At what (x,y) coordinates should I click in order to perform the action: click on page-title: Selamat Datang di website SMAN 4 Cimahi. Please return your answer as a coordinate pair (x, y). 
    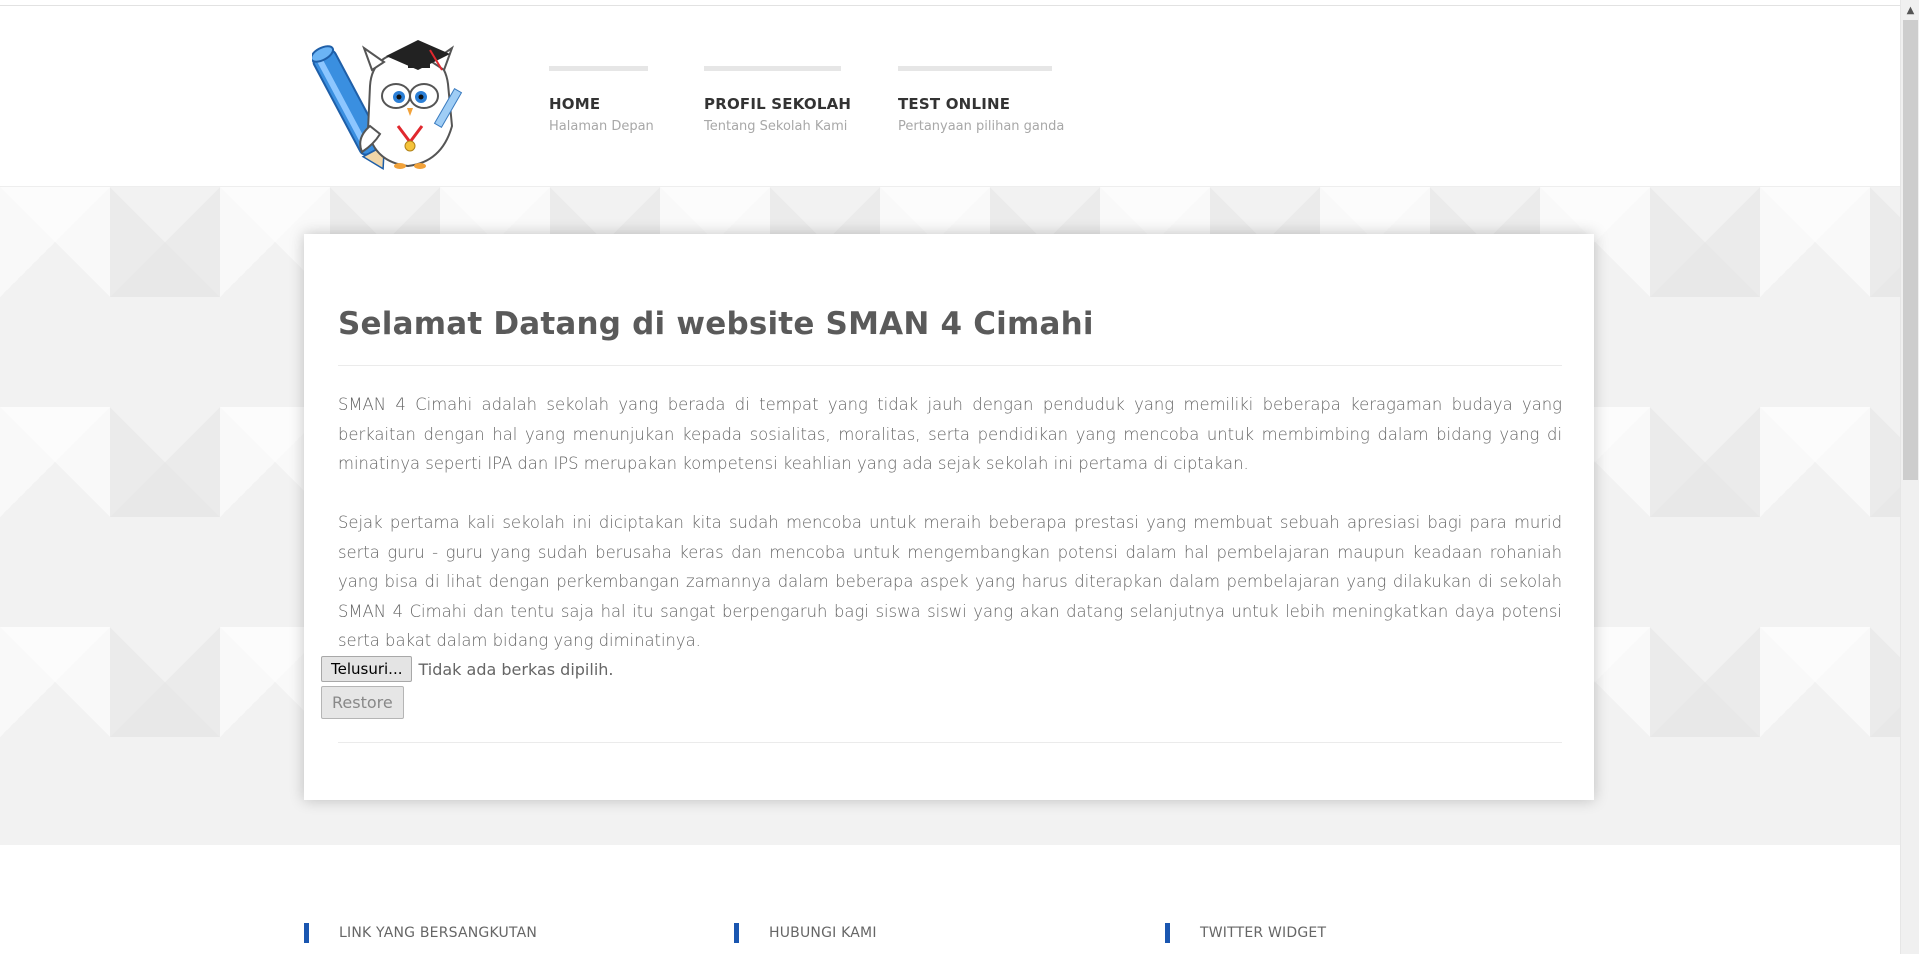
    Looking at the image, I should click on (716, 324).